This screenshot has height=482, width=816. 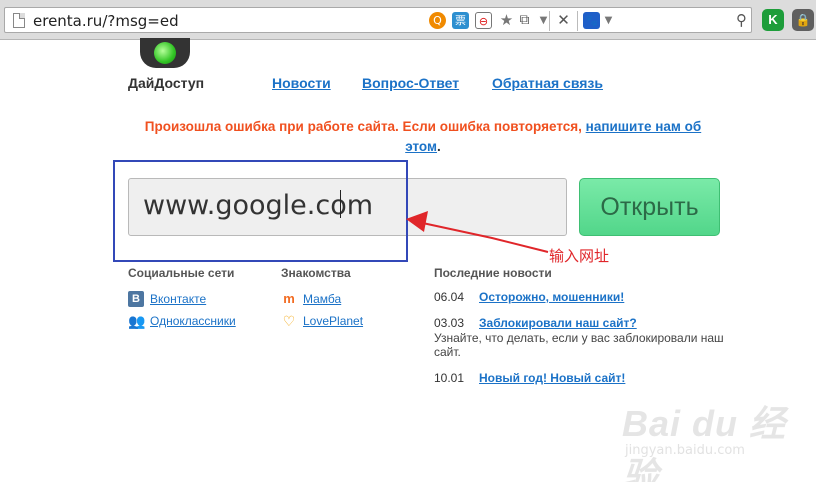 What do you see at coordinates (289, 298) in the screenshot?
I see `mamba-icon: m` at bounding box center [289, 298].